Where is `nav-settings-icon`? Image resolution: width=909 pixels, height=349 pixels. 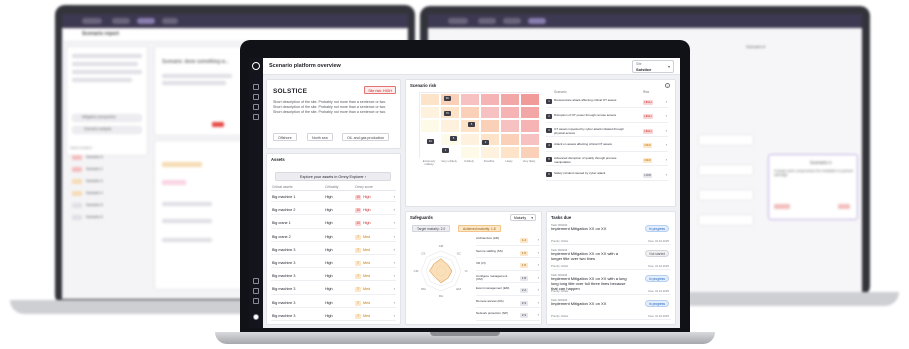 nav-settings-icon is located at coordinates (256, 291).